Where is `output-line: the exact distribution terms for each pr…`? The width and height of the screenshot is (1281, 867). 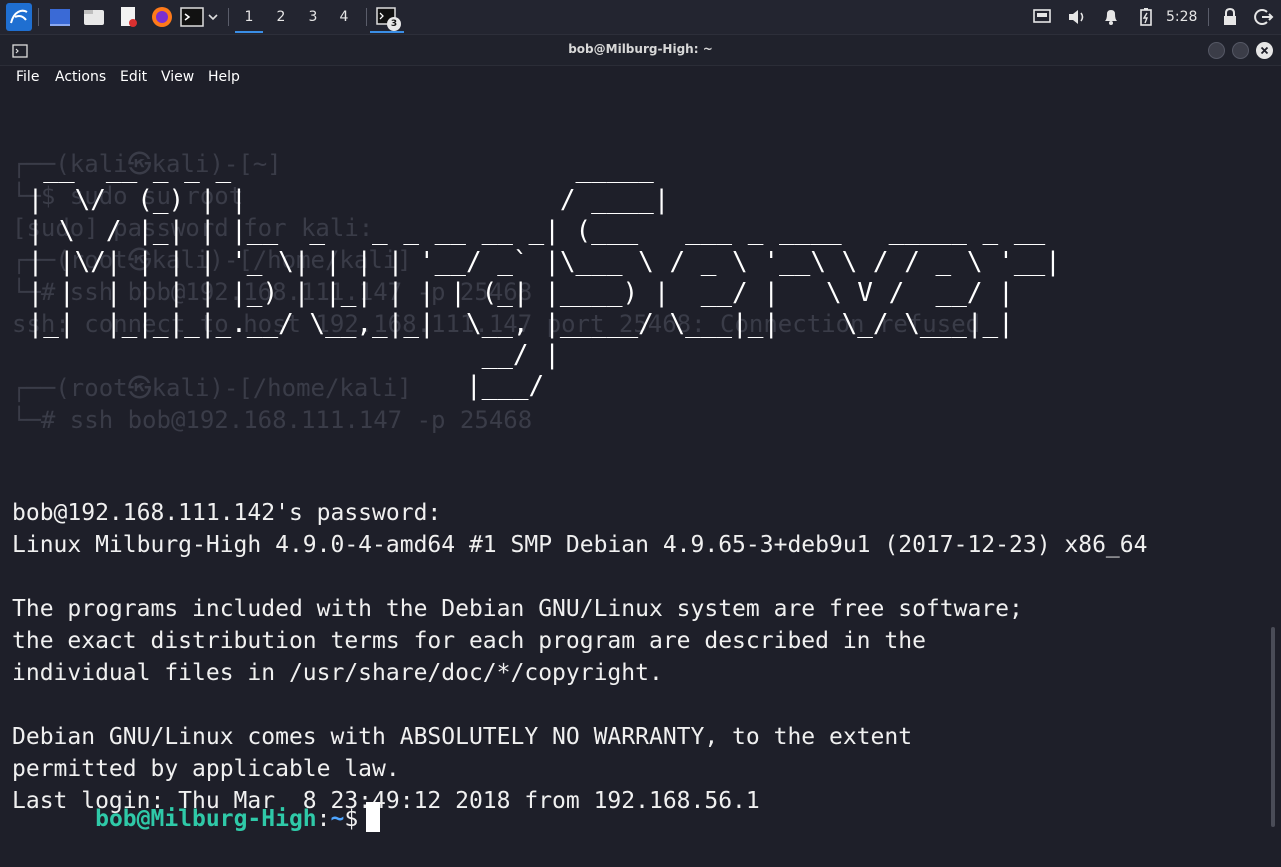 output-line: the exact distribution terms for each pr… is located at coordinates (469, 641).